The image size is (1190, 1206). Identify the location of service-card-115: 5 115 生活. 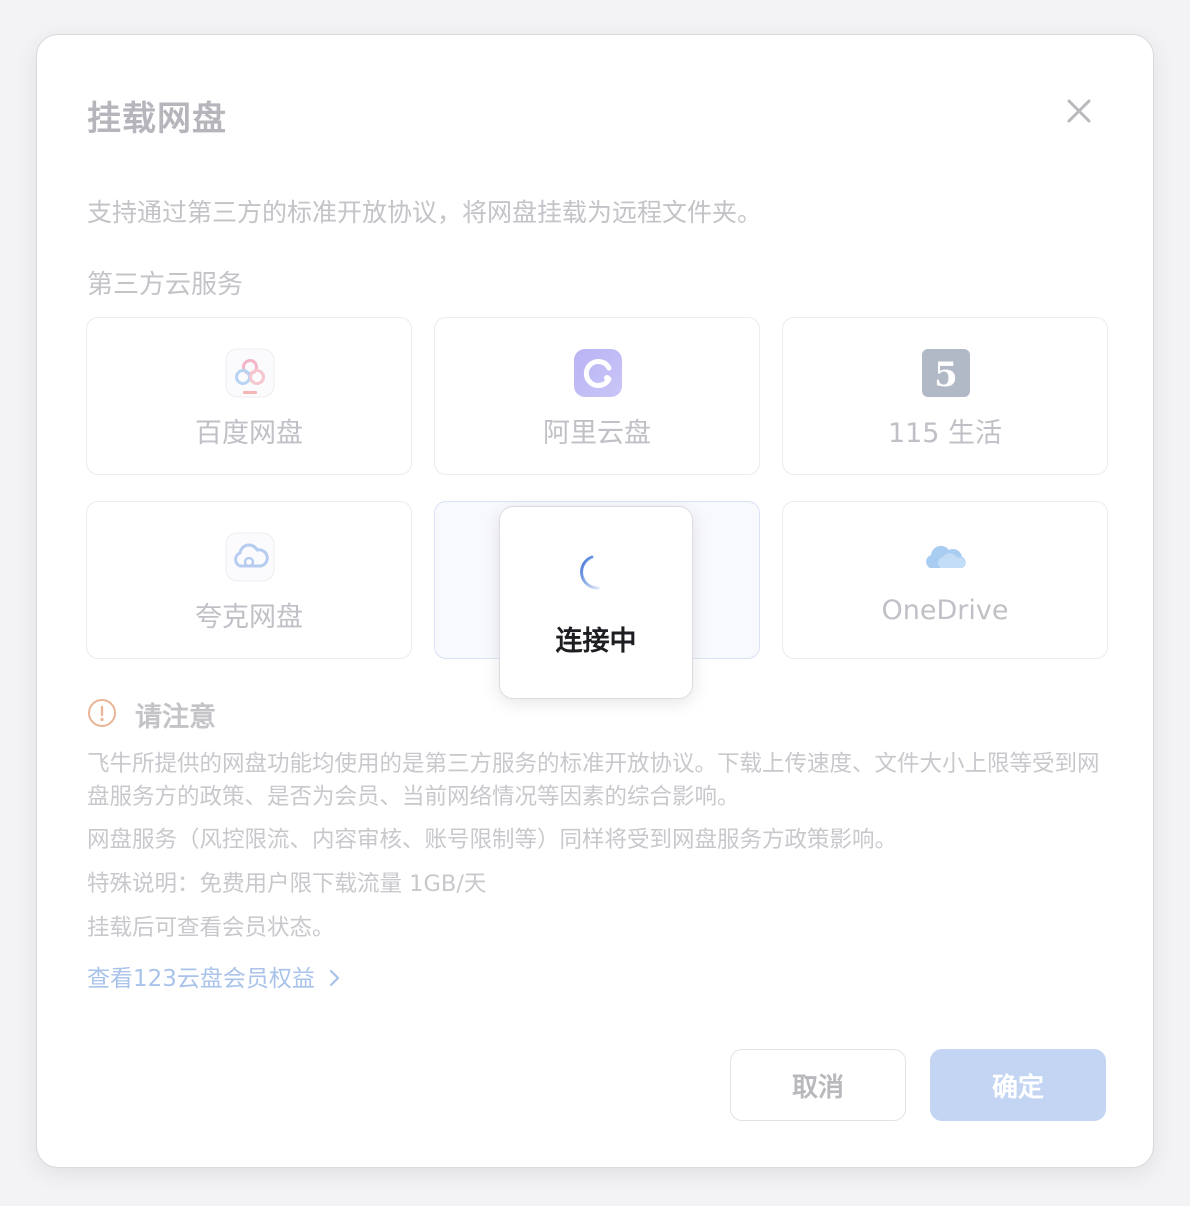
(945, 396).